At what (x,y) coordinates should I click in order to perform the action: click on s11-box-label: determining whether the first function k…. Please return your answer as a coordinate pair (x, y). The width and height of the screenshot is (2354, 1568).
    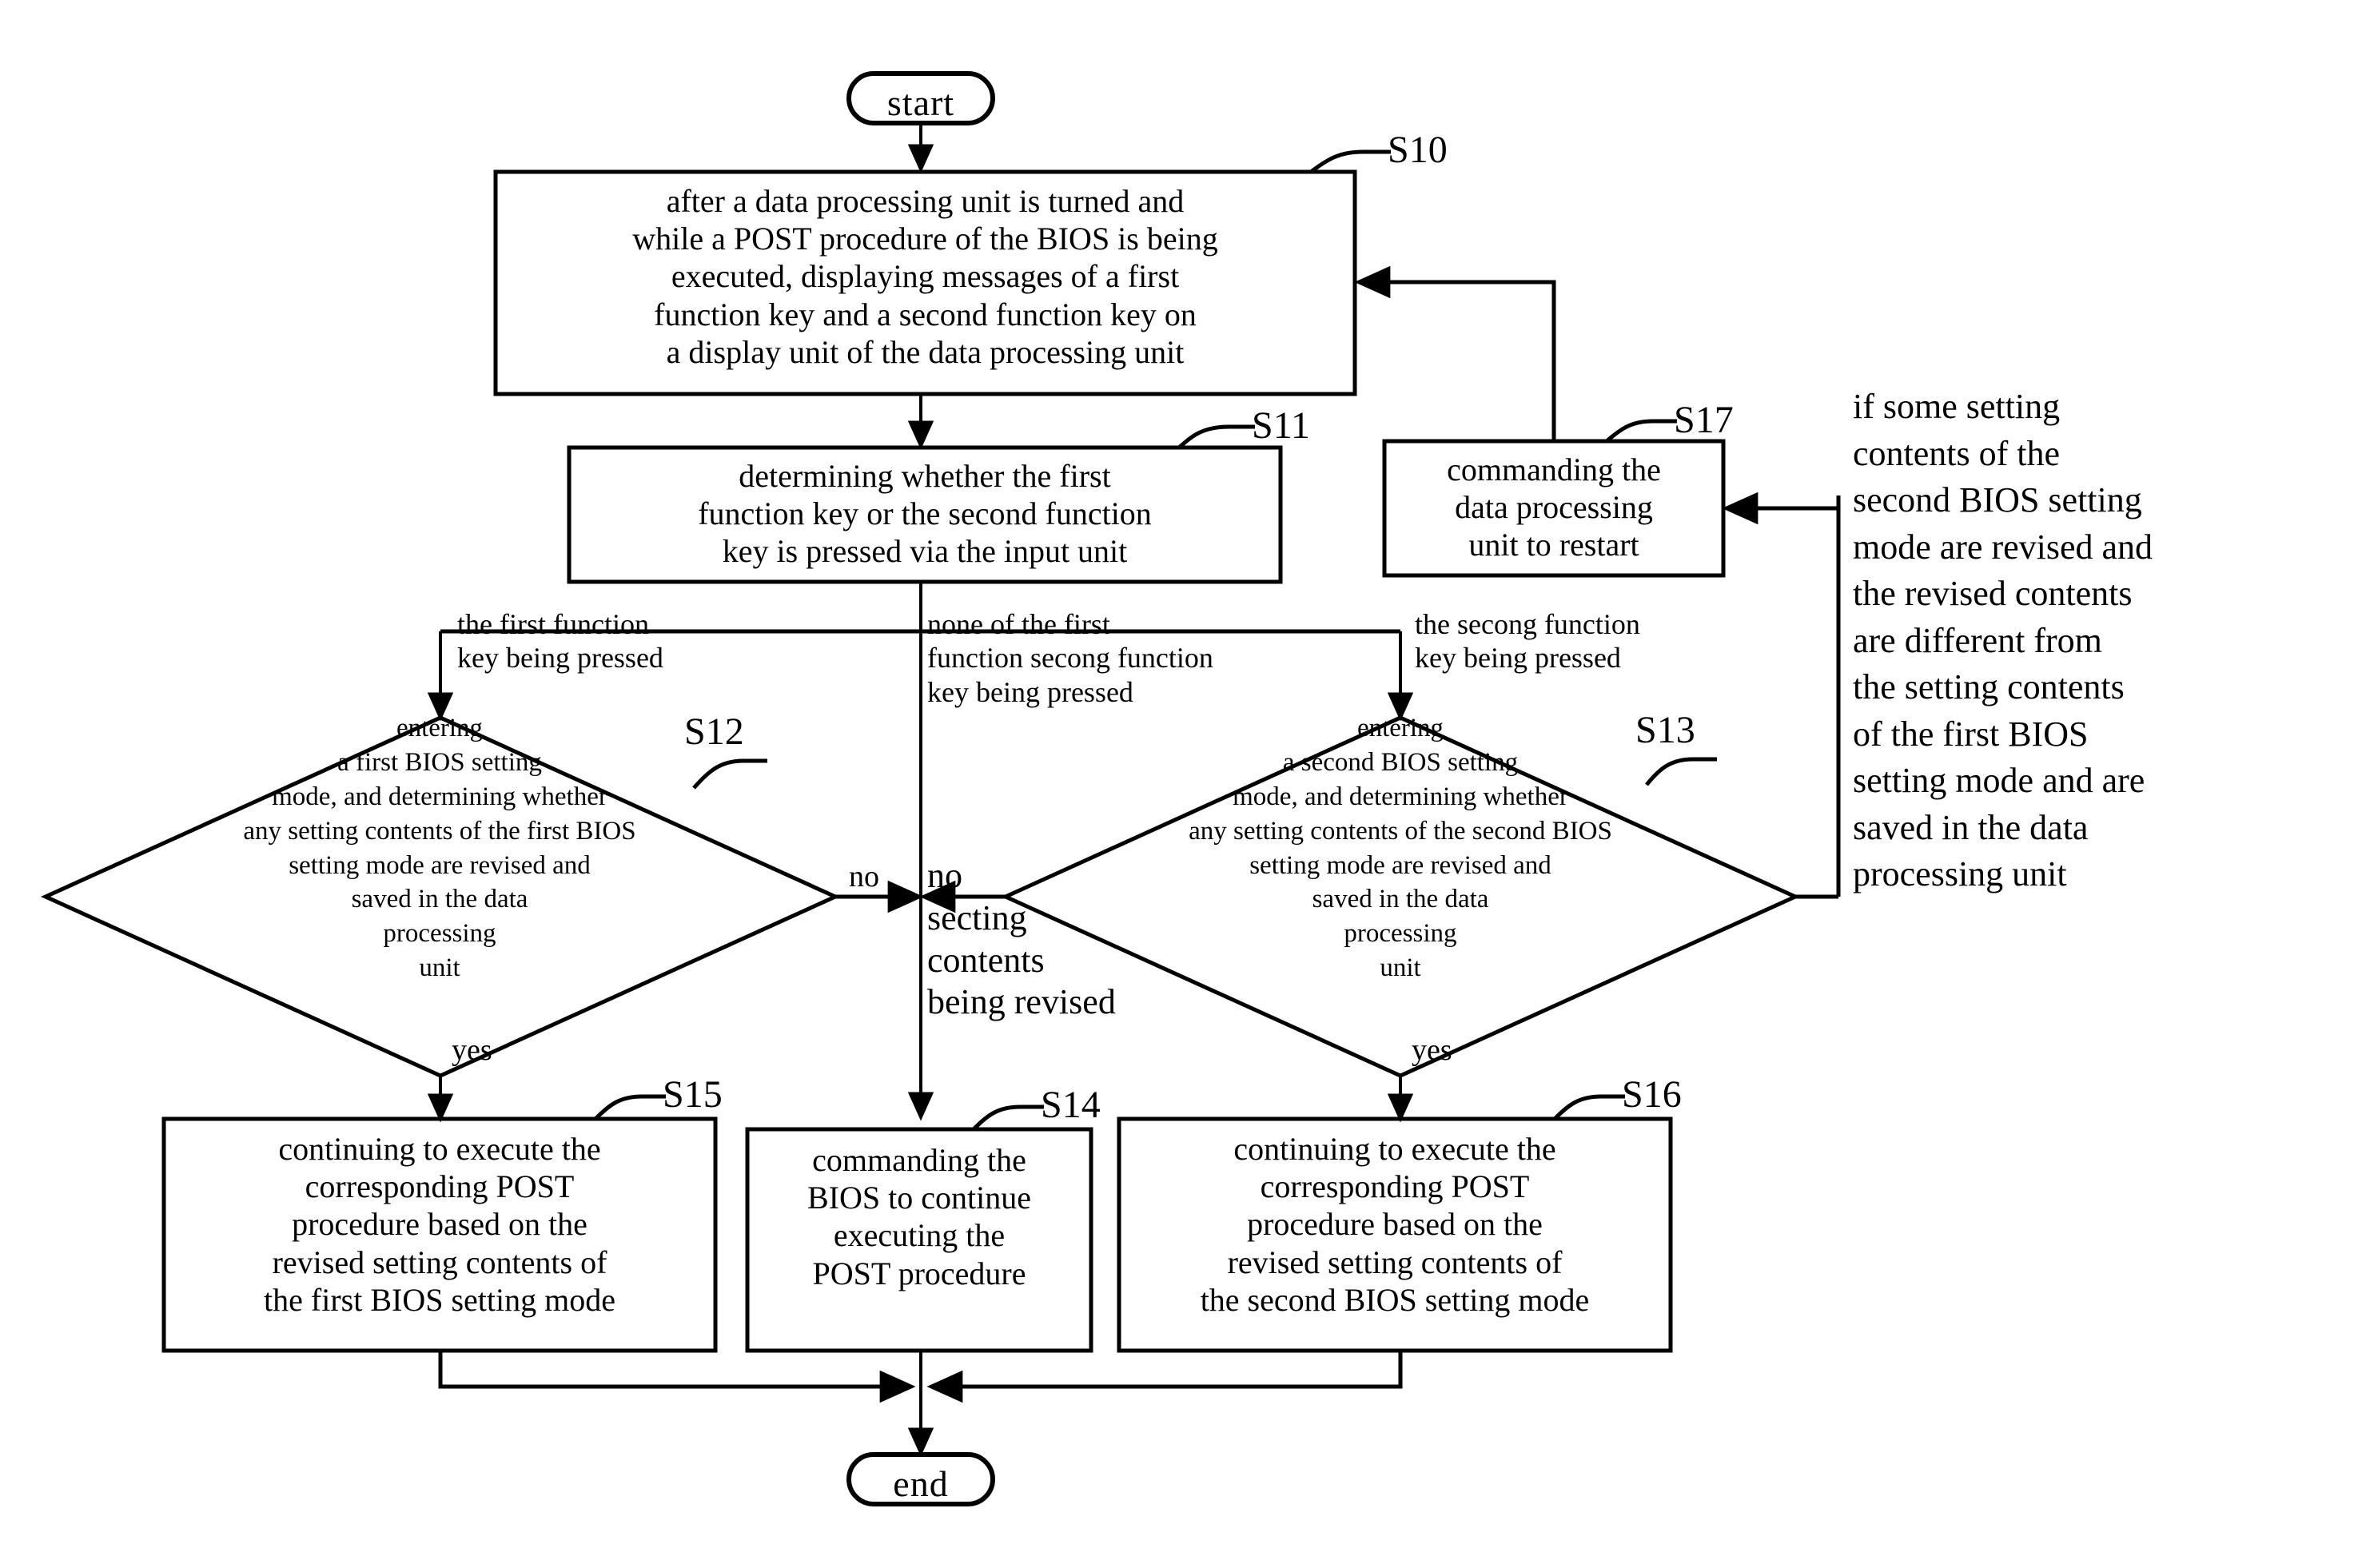
    Looking at the image, I should click on (925, 514).